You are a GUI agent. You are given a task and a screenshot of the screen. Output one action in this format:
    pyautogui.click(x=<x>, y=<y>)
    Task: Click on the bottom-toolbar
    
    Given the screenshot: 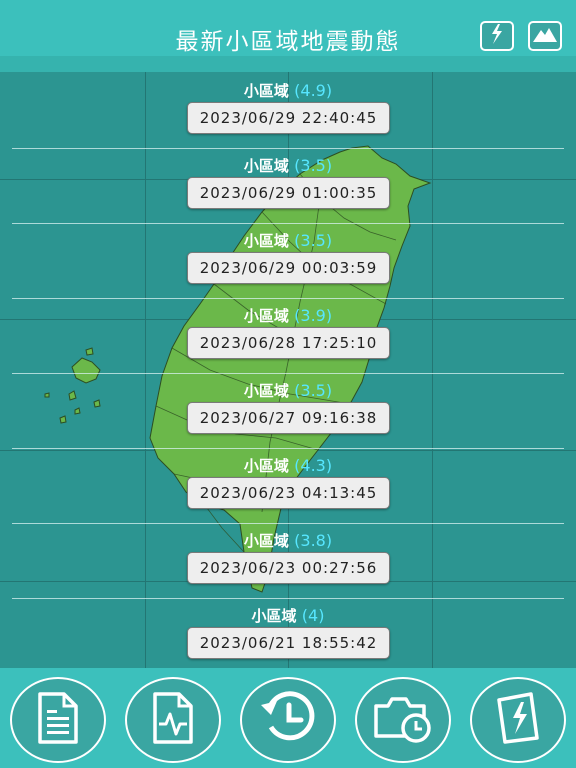 What is the action you would take?
    pyautogui.click(x=288, y=718)
    